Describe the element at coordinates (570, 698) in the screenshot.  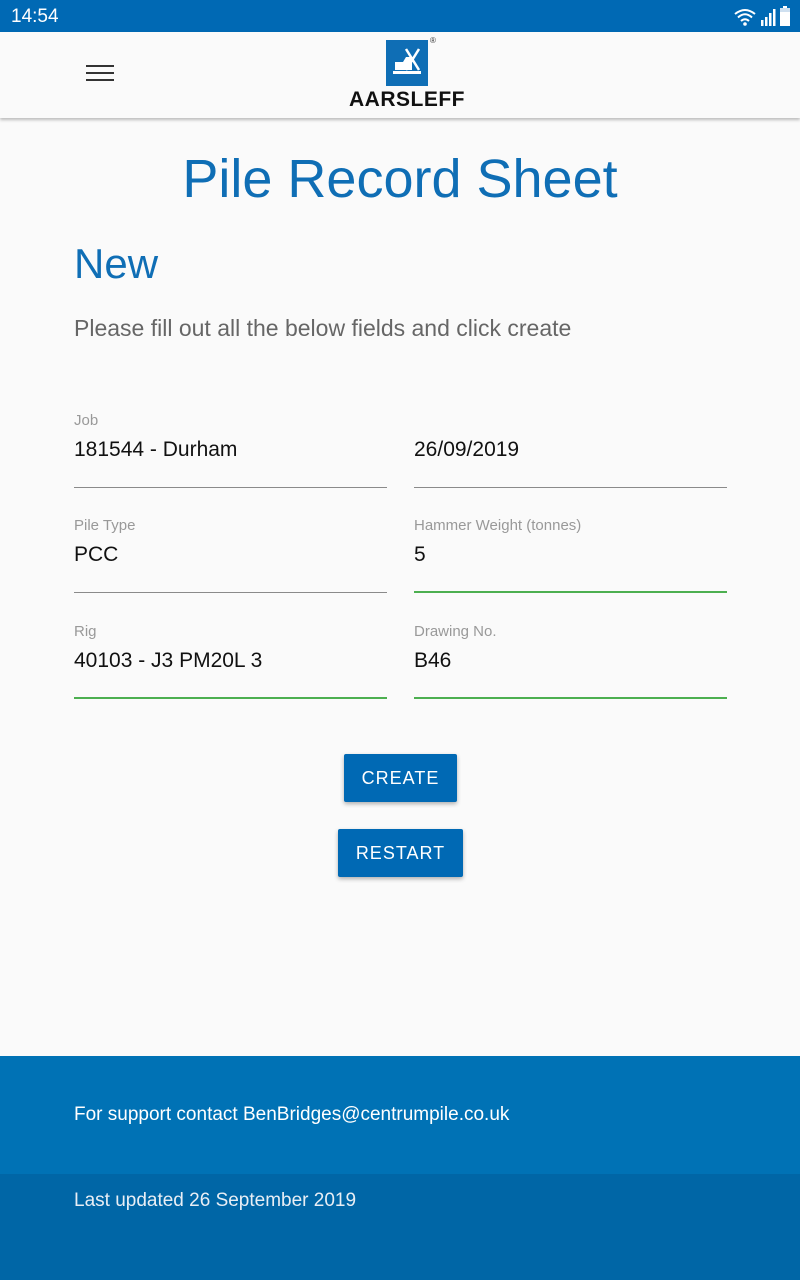
I see `drawing-no-underline` at that location.